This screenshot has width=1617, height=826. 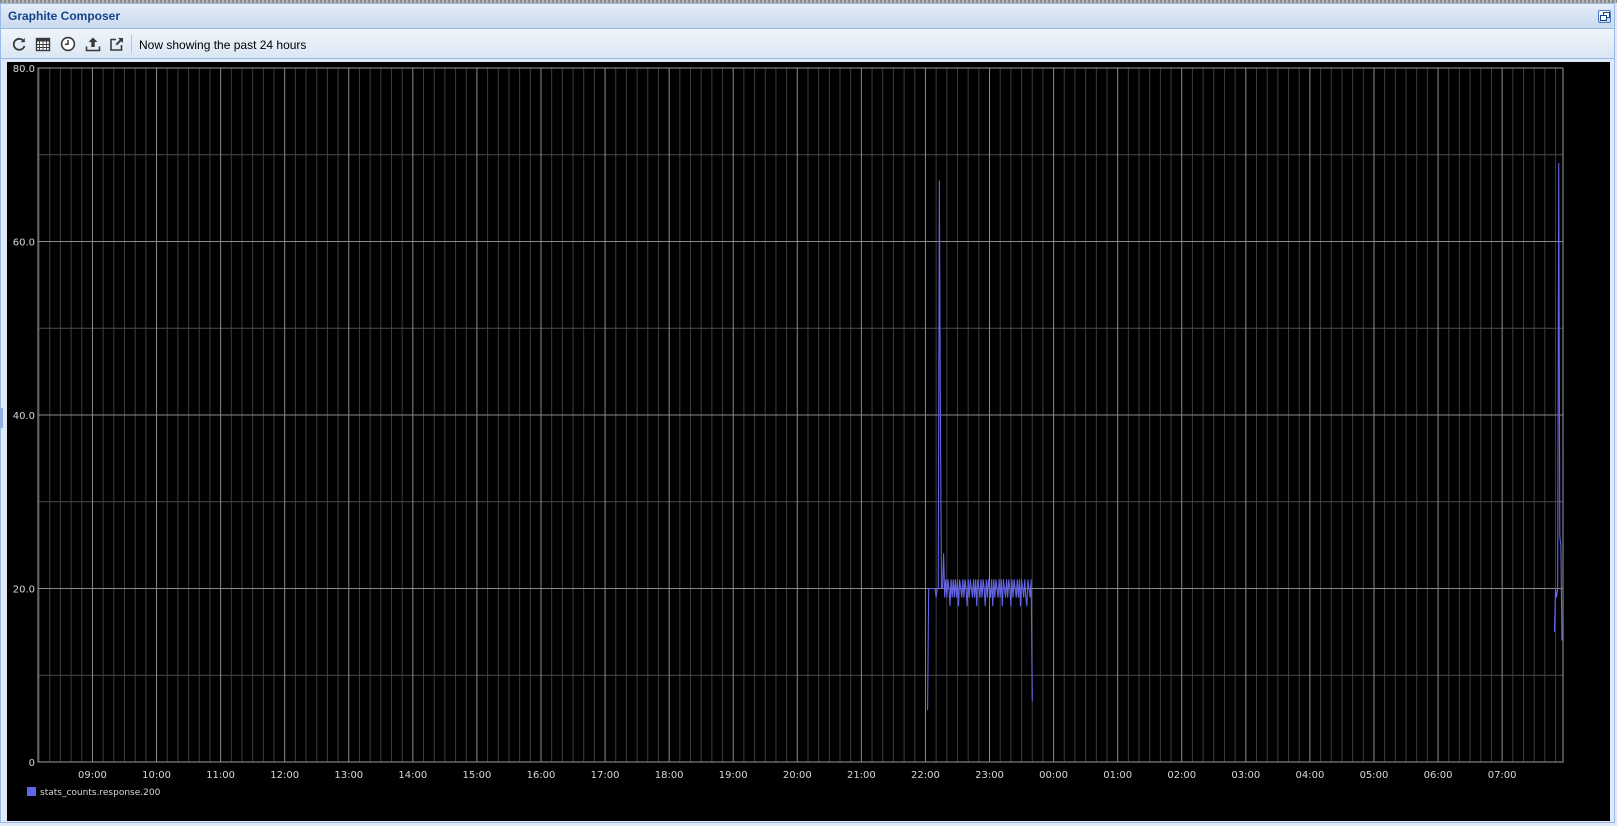 I want to click on x-tick-label: 20:00, so click(x=797, y=775).